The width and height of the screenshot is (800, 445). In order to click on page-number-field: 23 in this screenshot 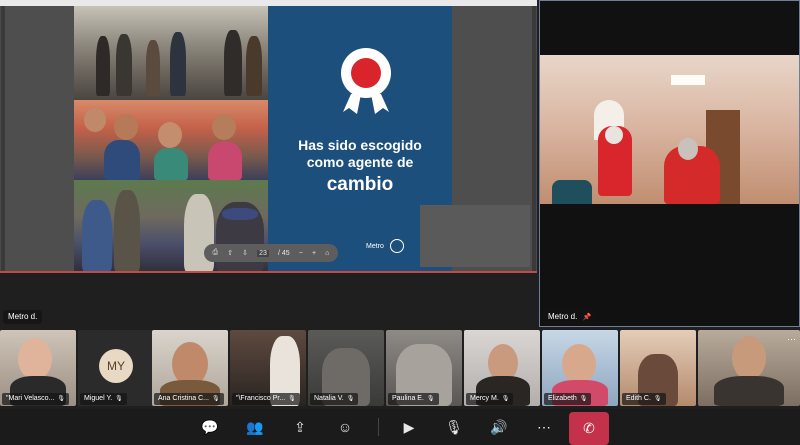, I will do `click(263, 253)`.